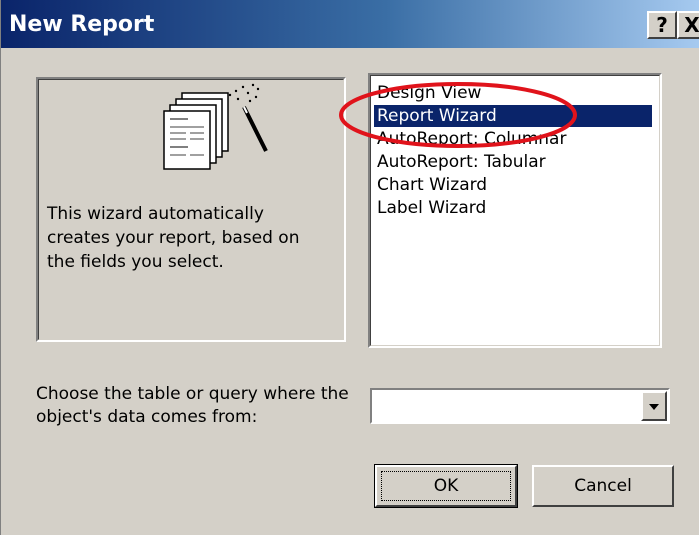 Image resolution: width=699 pixels, height=535 pixels. I want to click on cancel-button: Cancel, so click(603, 486).